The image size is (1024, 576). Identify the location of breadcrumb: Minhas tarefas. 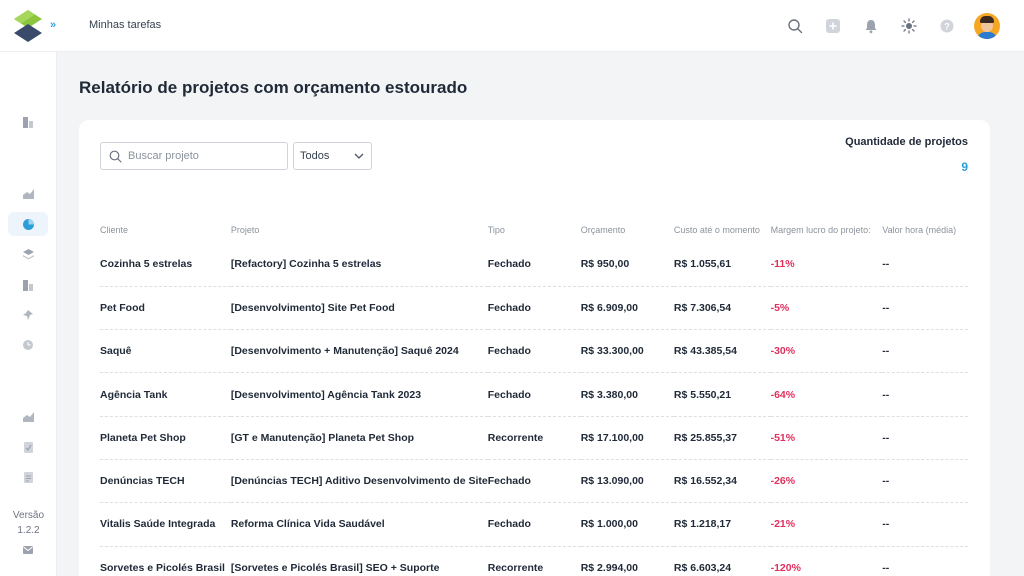
(125, 25).